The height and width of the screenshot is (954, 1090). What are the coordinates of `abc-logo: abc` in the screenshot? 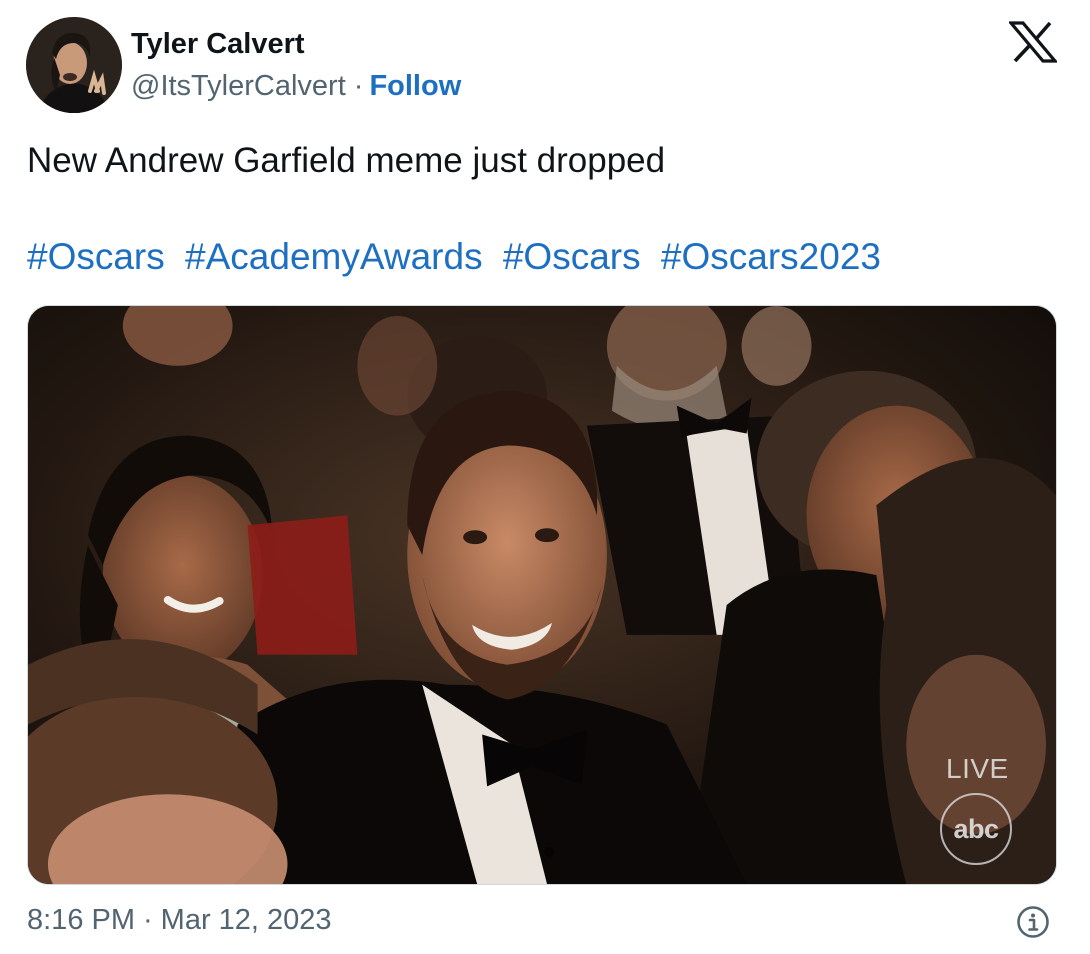 It's located at (976, 829).